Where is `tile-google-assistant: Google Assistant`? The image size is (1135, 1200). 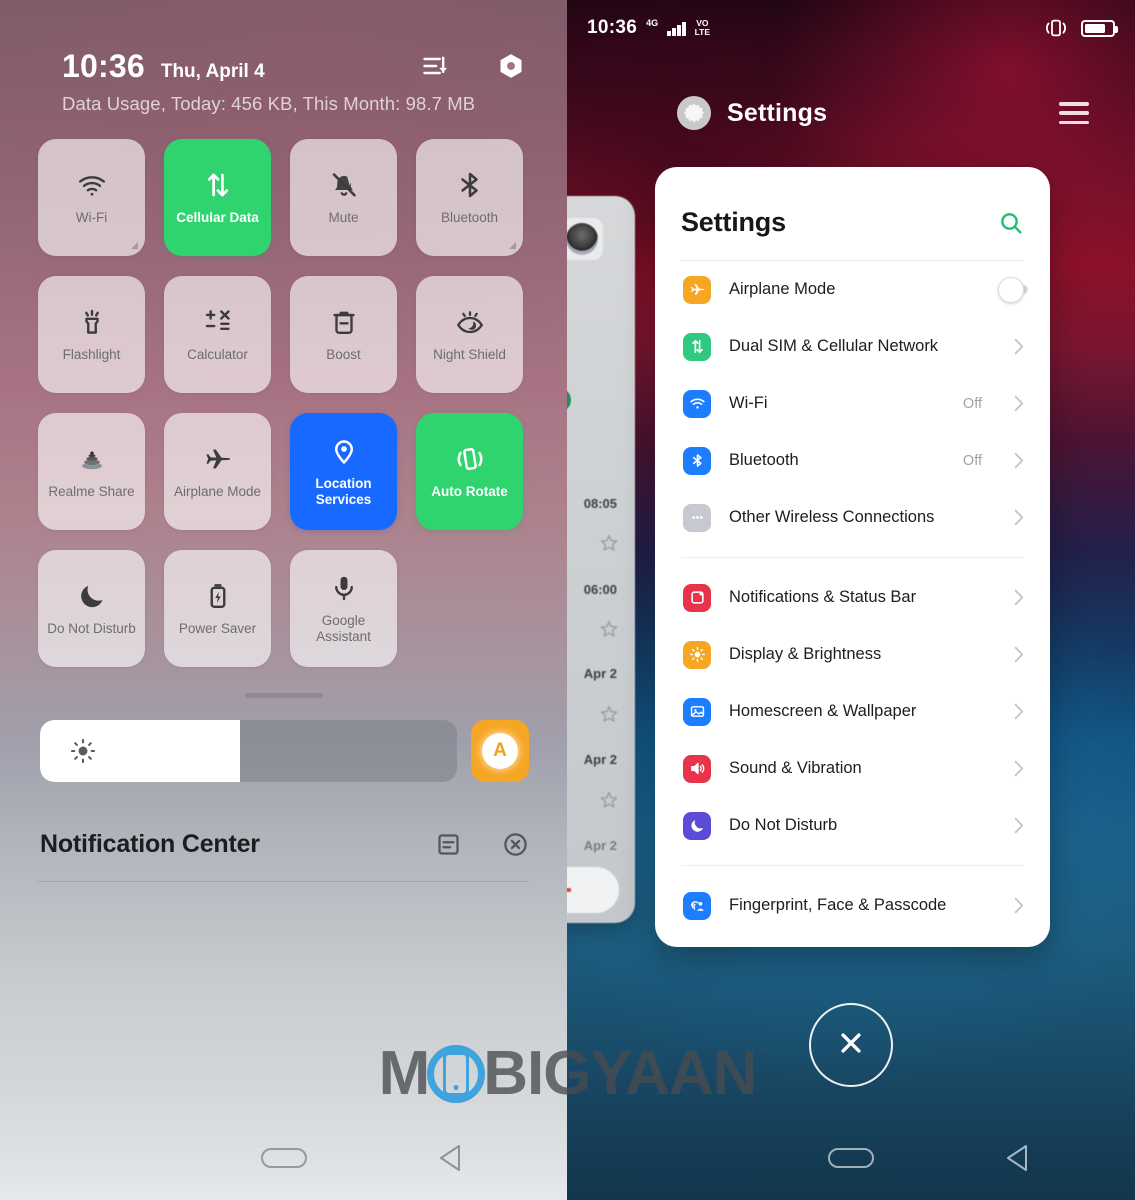
tile-google-assistant: Google Assistant is located at coordinates (343, 608).